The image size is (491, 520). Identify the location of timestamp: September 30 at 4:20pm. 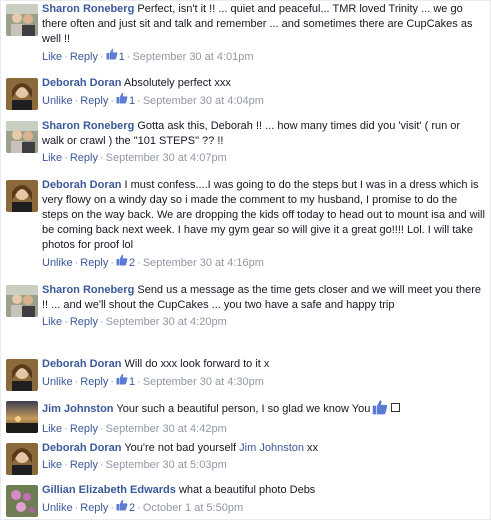
(166, 322).